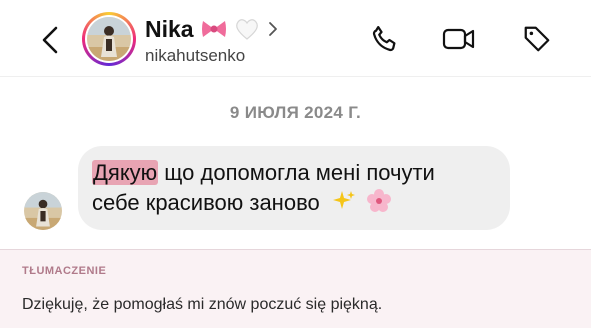 The image size is (591, 328). I want to click on contact-info: Nika nikahutsenko, so click(211, 40).